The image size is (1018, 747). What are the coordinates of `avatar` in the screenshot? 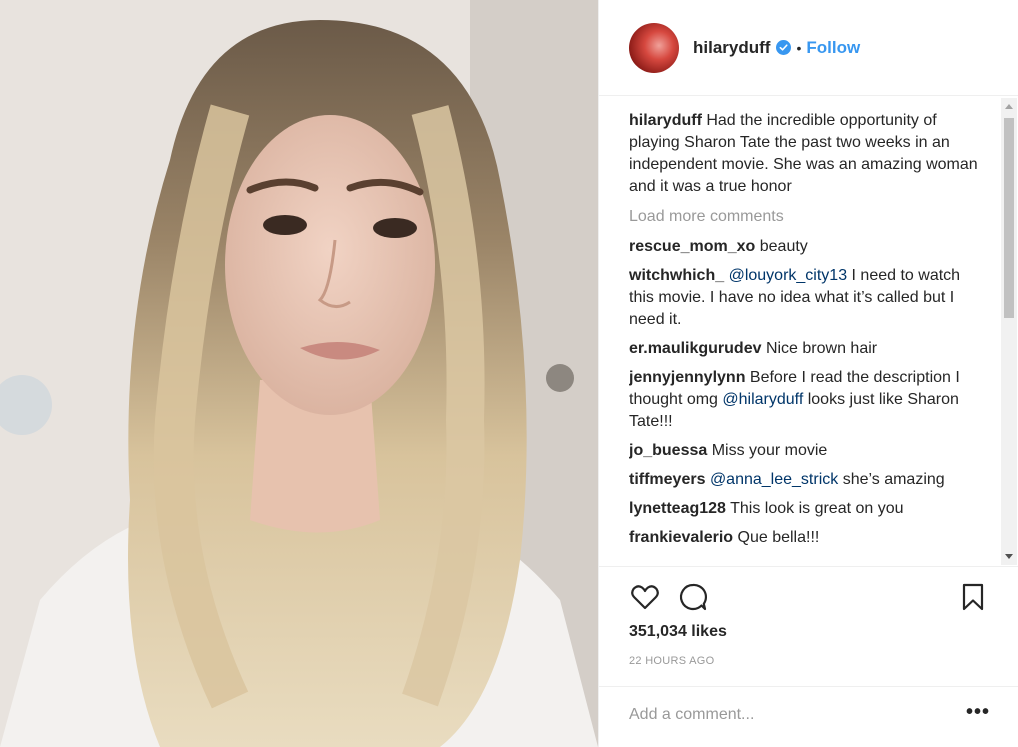 It's located at (654, 47).